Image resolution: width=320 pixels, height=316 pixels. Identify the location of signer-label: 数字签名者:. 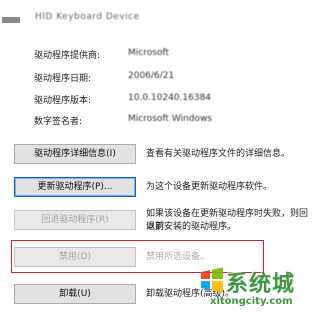
(58, 122).